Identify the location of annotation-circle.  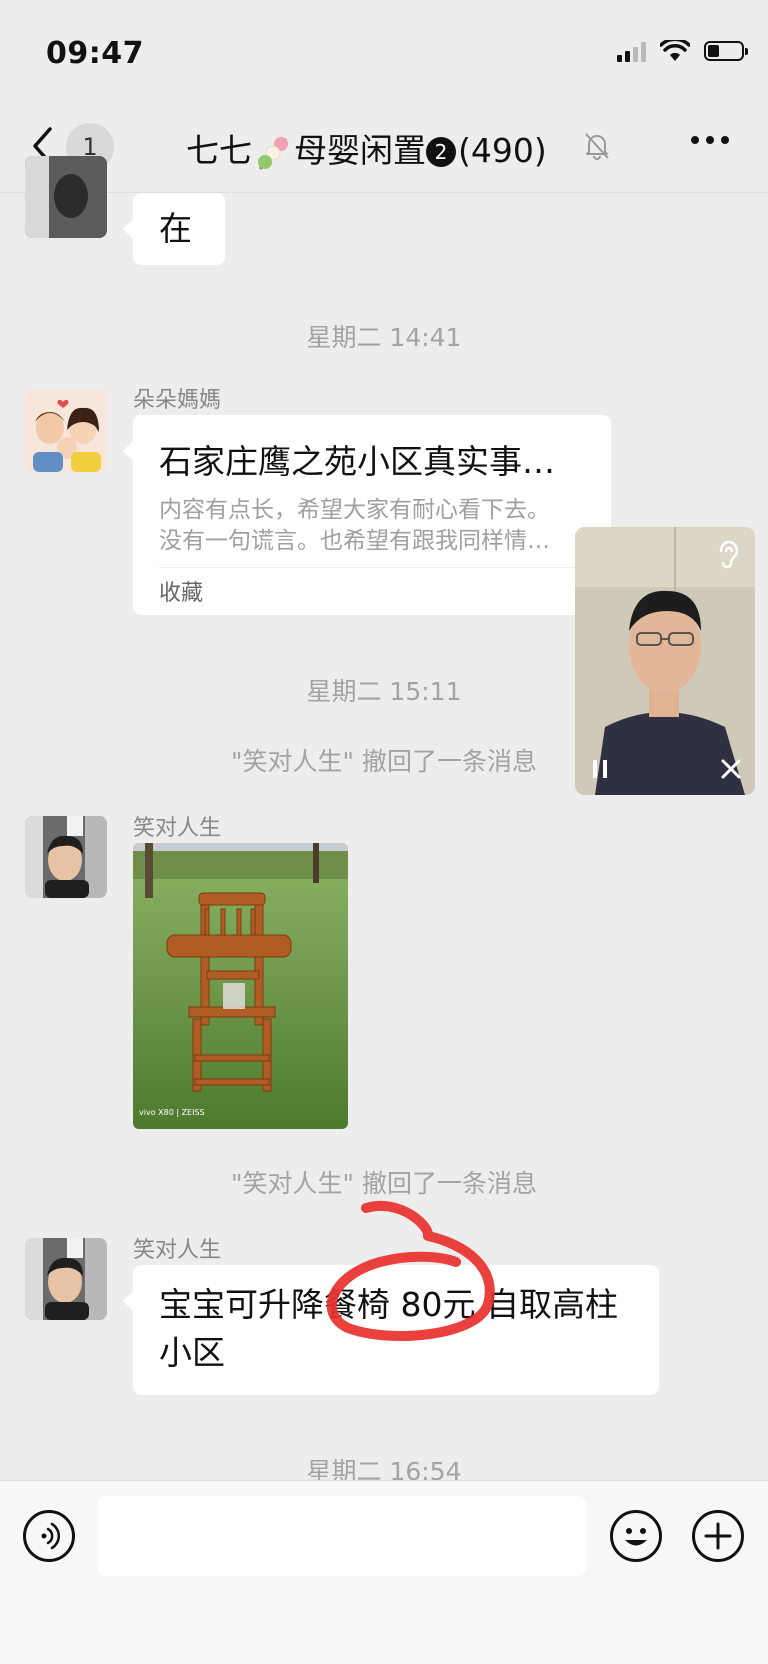
(410, 1271).